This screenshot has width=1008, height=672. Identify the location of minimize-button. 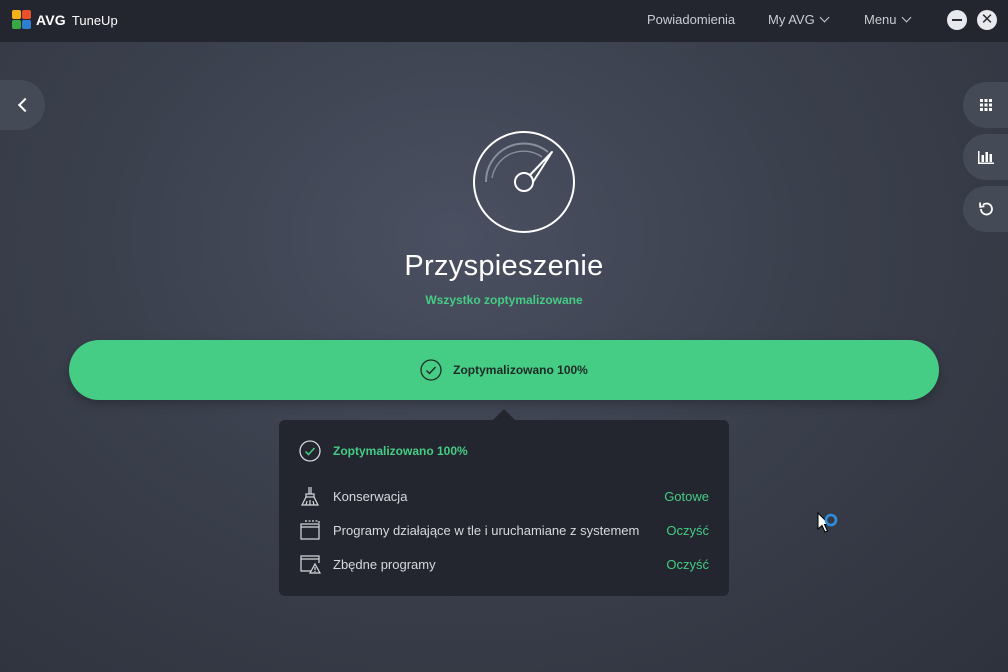
(957, 20).